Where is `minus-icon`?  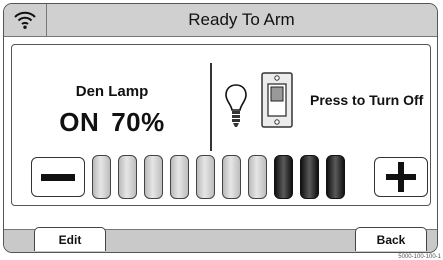
minus-icon is located at coordinates (58, 177).